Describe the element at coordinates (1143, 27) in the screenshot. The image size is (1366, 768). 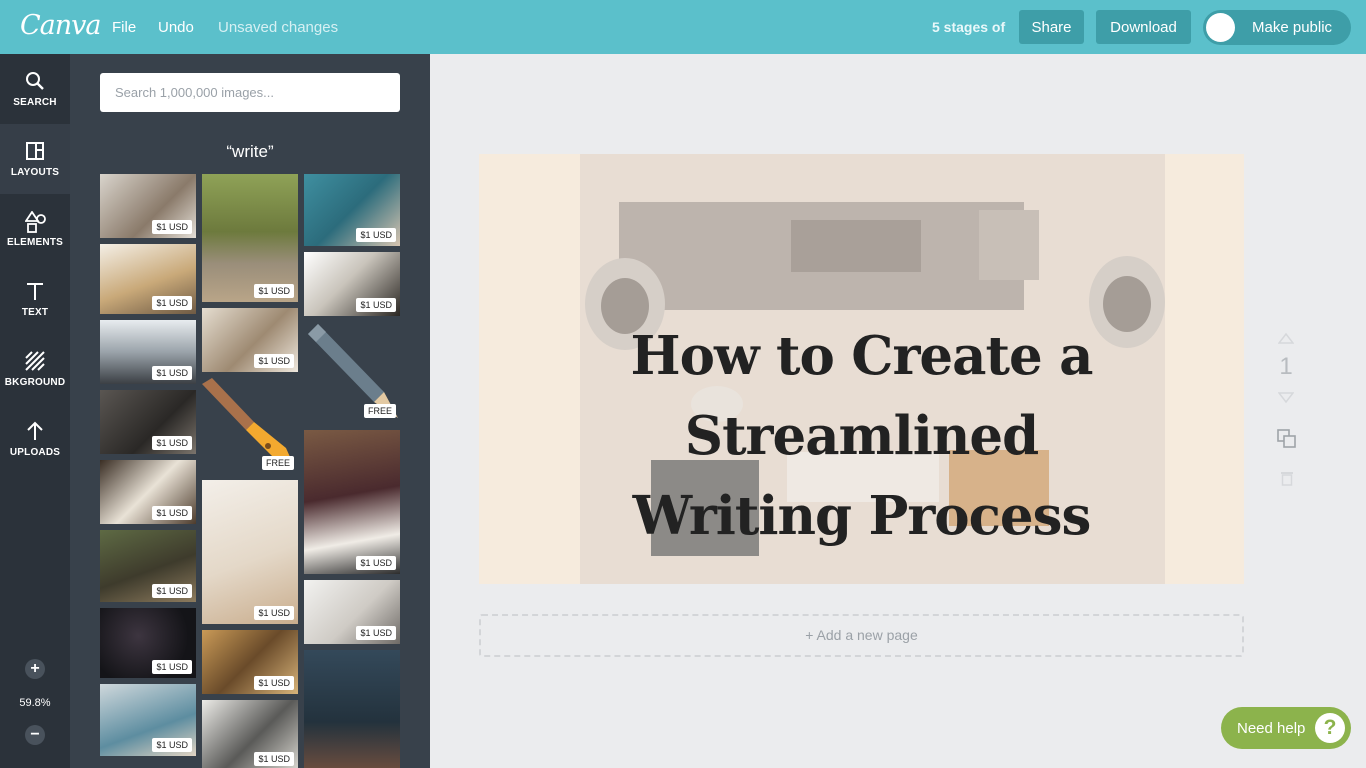
I see `download-button: Download` at that location.